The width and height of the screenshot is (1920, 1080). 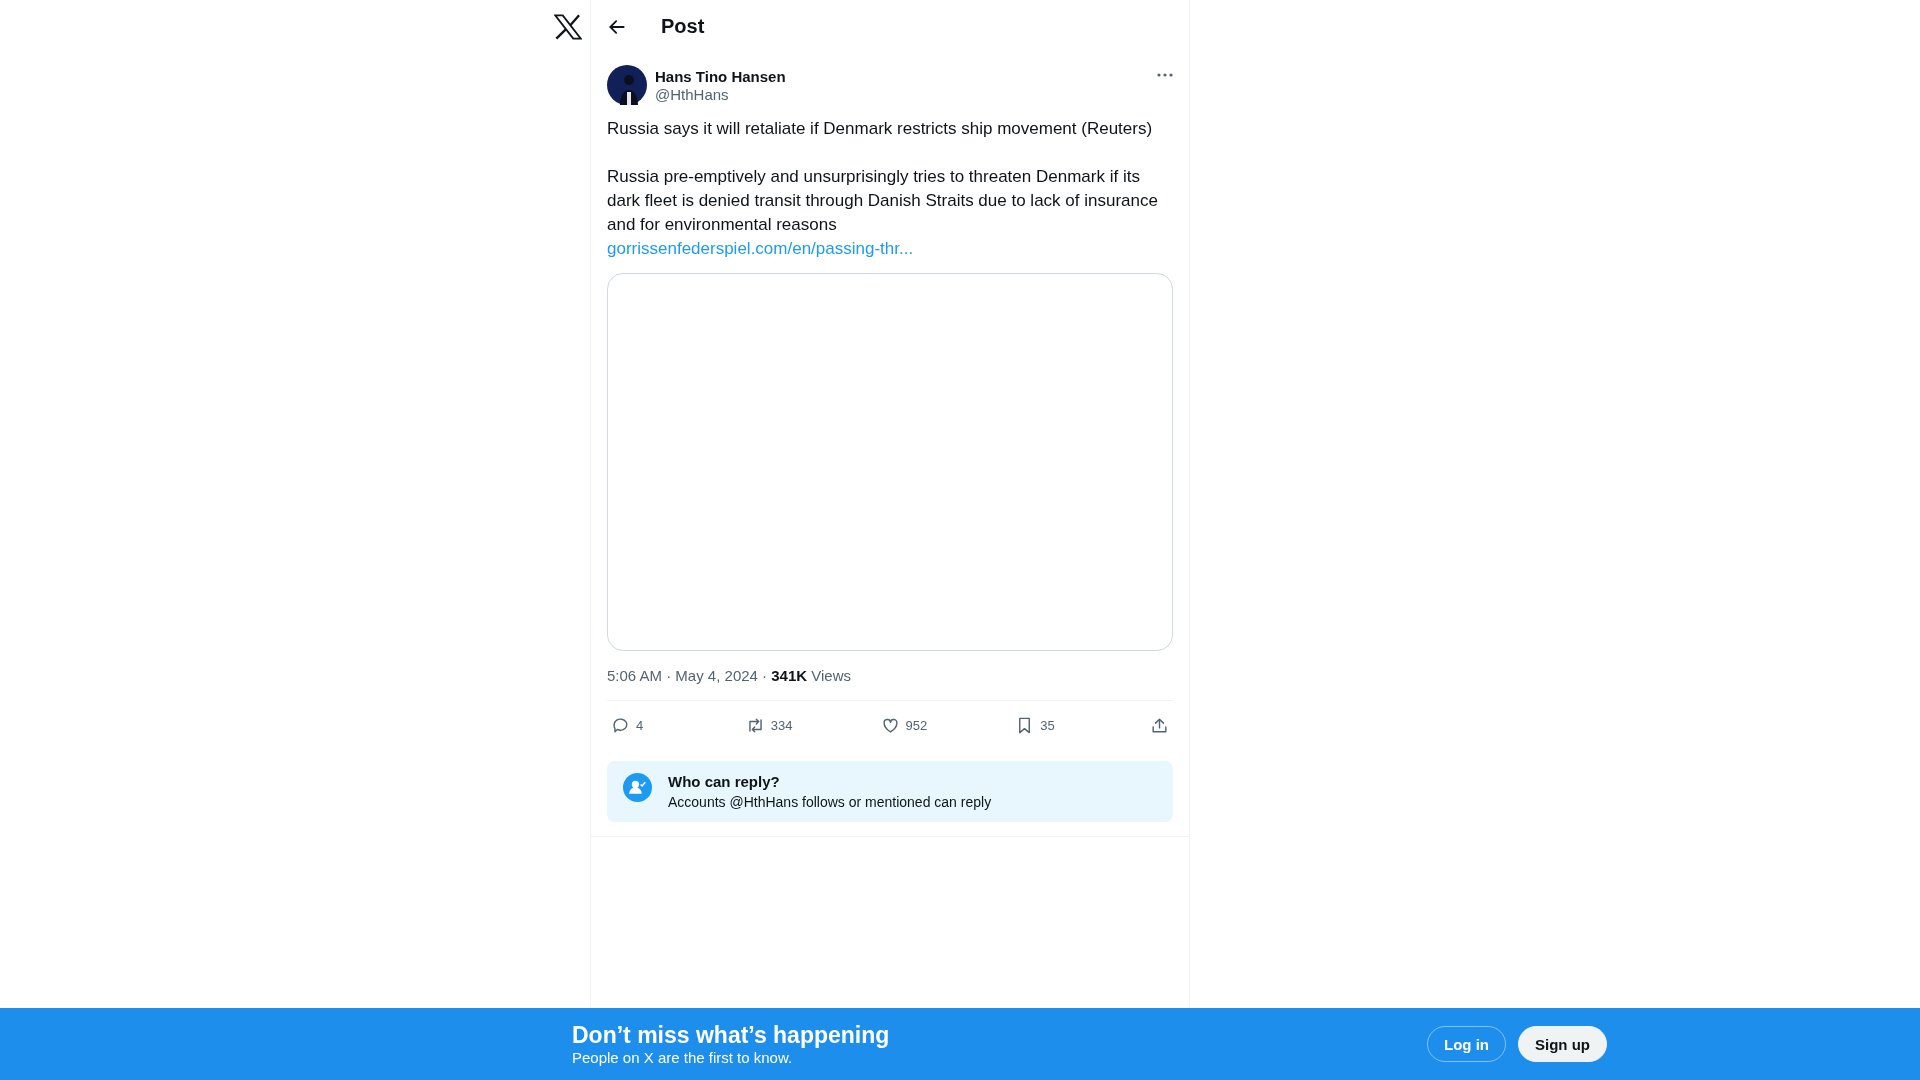 I want to click on banner-title: Don’t miss what’s happening, so click(x=731, y=1035).